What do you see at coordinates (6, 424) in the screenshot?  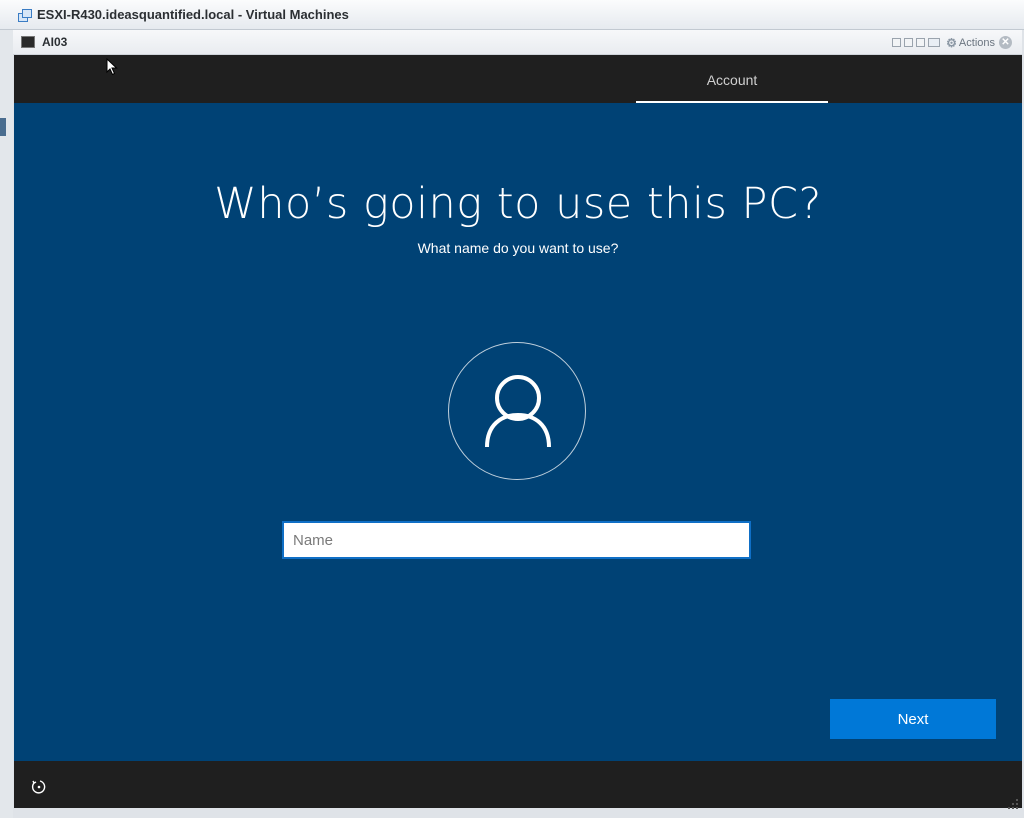 I see `left-panel-edge` at bounding box center [6, 424].